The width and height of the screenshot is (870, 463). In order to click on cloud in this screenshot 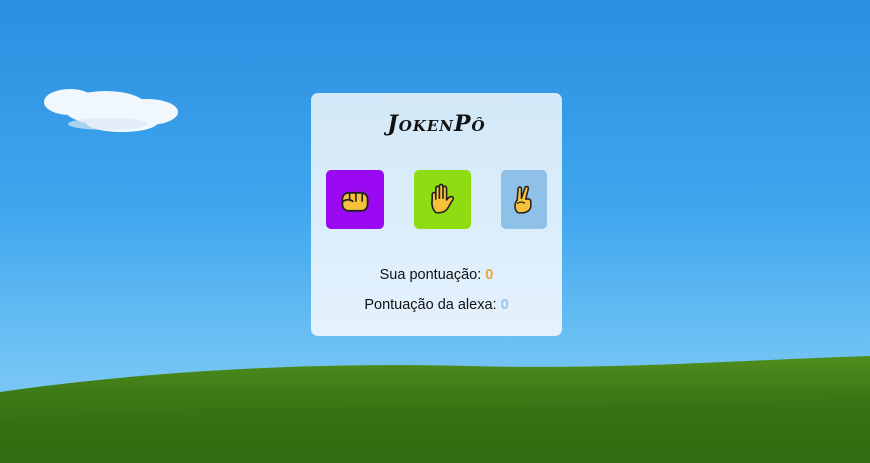, I will do `click(111, 110)`.